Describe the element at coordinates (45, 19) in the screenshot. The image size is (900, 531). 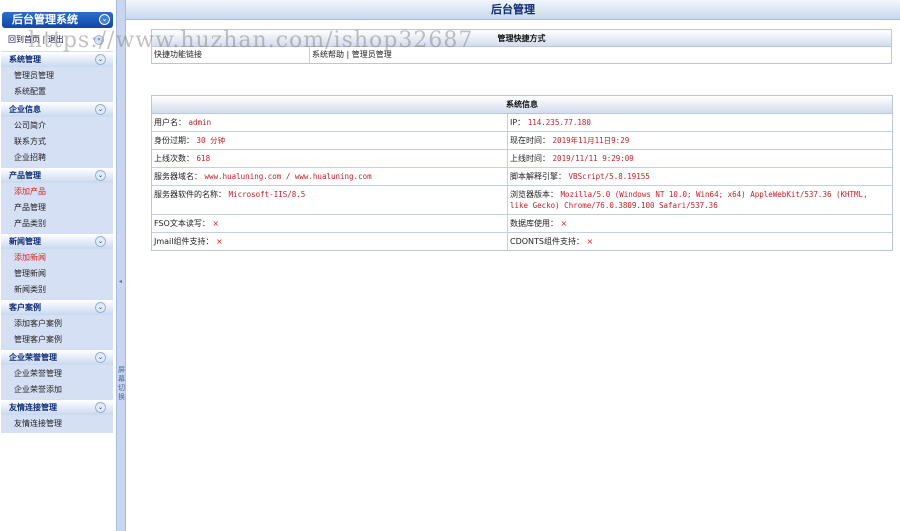
I see `app-title-text: 后台管理系统` at that location.